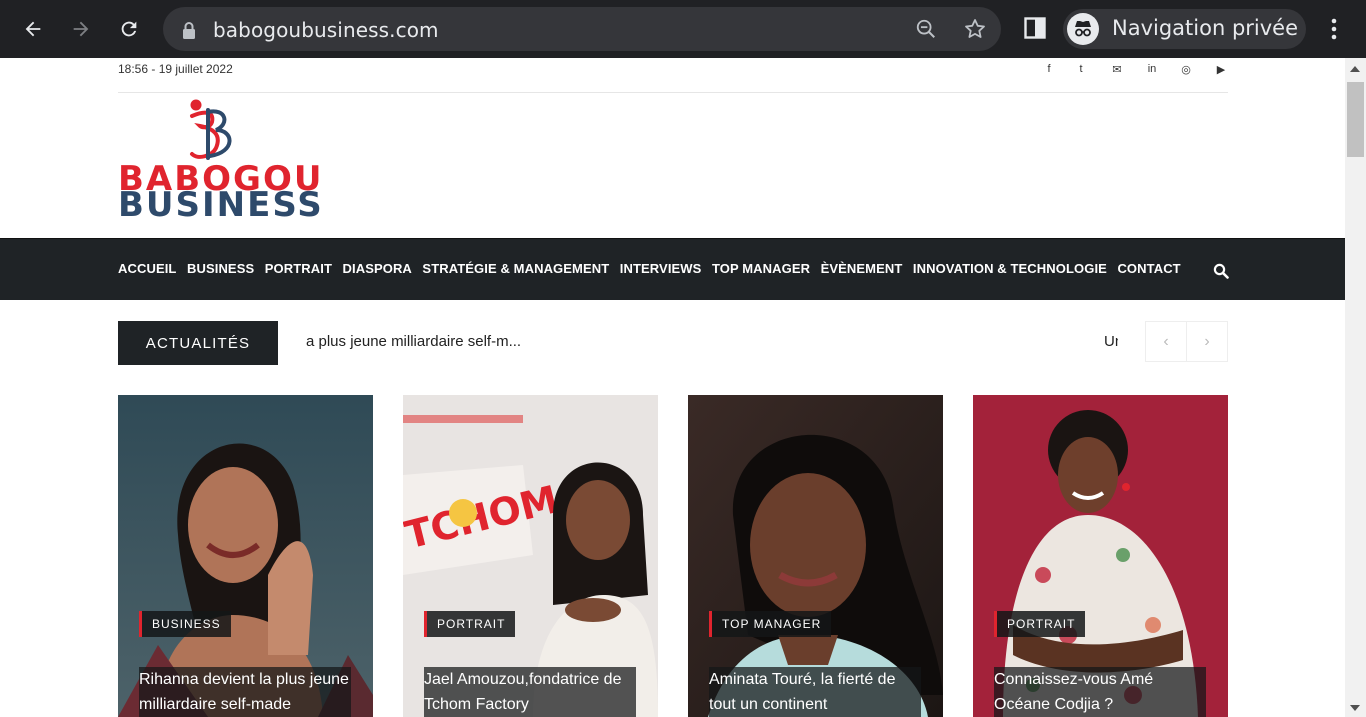  Describe the element at coordinates (1148, 268) in the screenshot. I see `nav-item-contact: CONTACT` at that location.